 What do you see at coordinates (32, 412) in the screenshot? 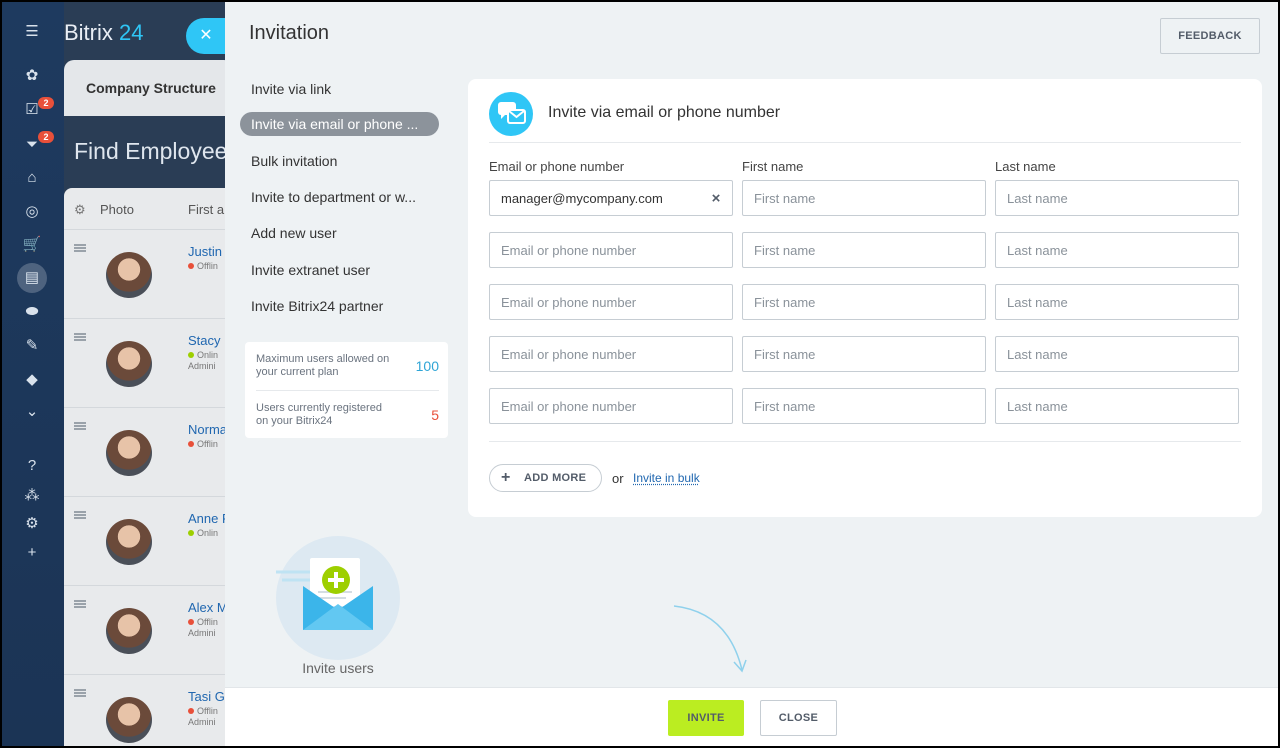
I see `more-chevron-icon: ⌄` at bounding box center [32, 412].